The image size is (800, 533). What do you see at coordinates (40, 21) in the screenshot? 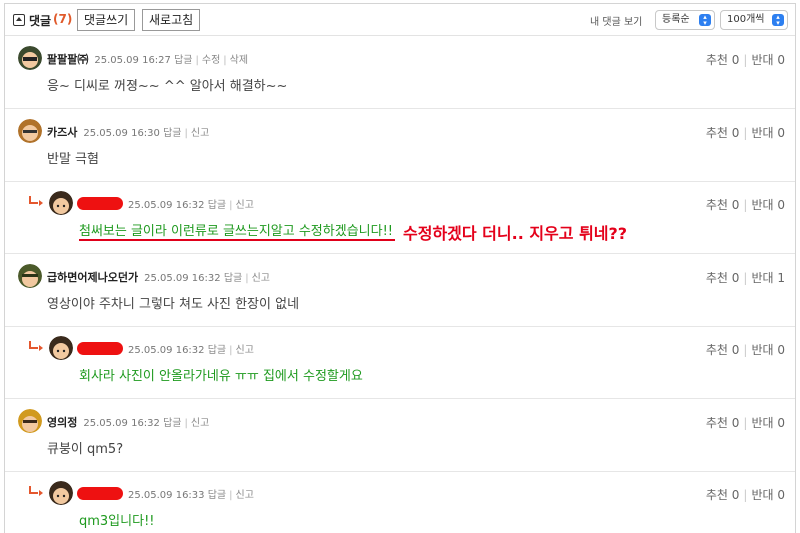
I see `comment-title: 댓글` at bounding box center [40, 21].